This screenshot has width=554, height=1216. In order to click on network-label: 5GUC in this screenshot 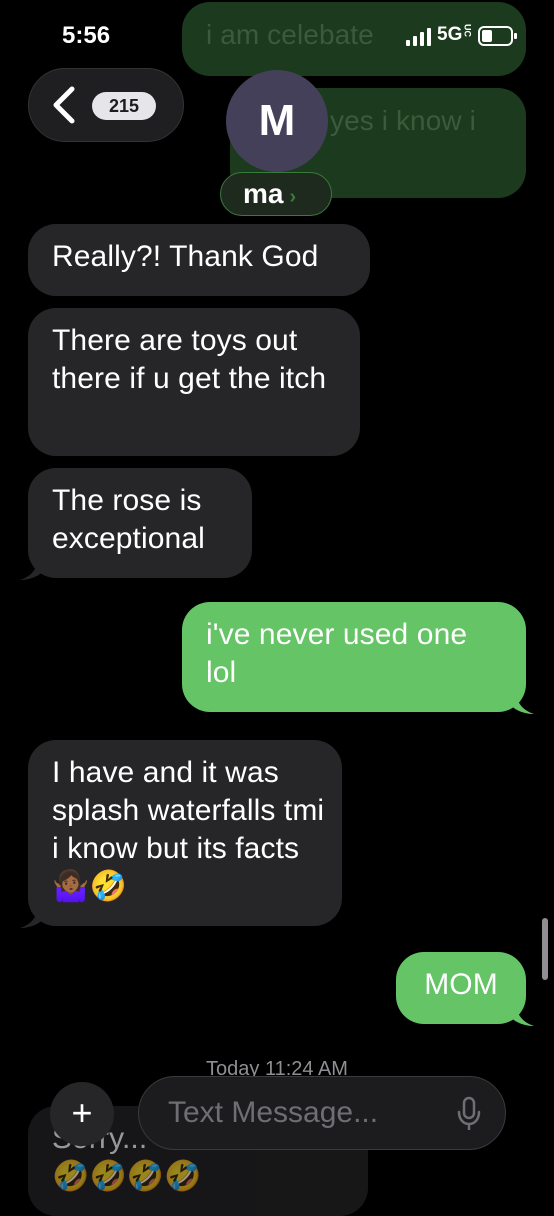, I will do `click(455, 35)`.